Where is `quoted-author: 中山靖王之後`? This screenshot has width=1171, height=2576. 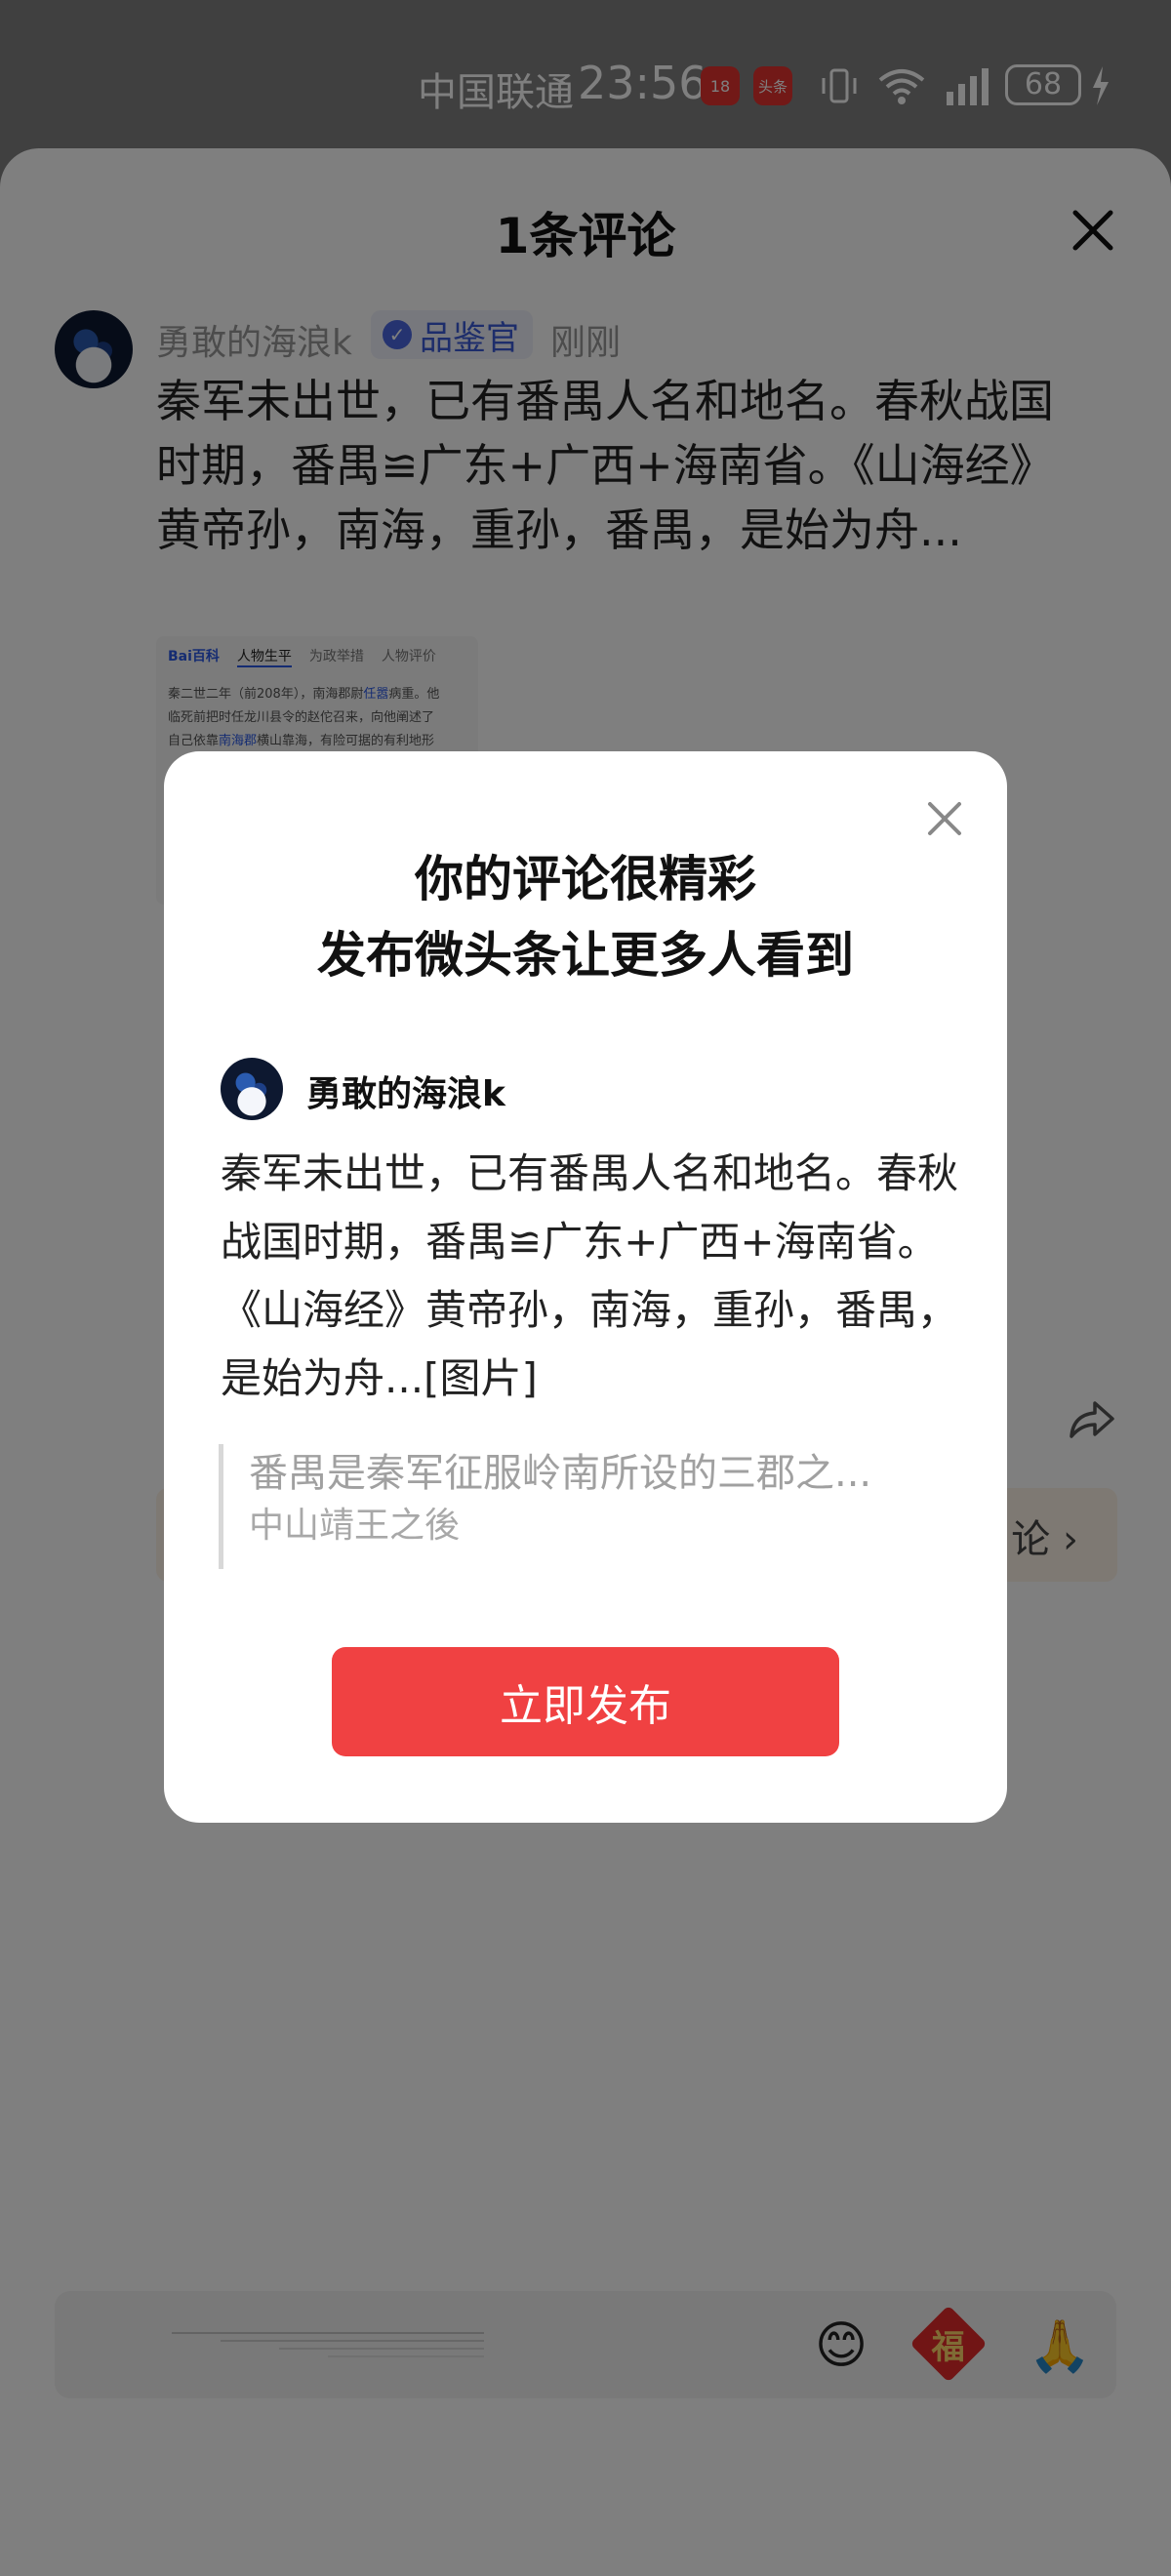
quoted-author: 中山靖王之後 is located at coordinates (355, 1526).